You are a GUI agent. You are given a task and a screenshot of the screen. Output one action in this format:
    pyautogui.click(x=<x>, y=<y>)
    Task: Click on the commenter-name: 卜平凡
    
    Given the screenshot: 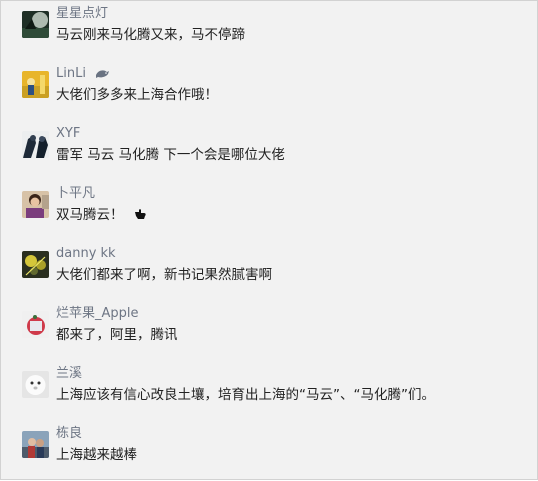 What is the action you would take?
    pyautogui.click(x=75, y=194)
    